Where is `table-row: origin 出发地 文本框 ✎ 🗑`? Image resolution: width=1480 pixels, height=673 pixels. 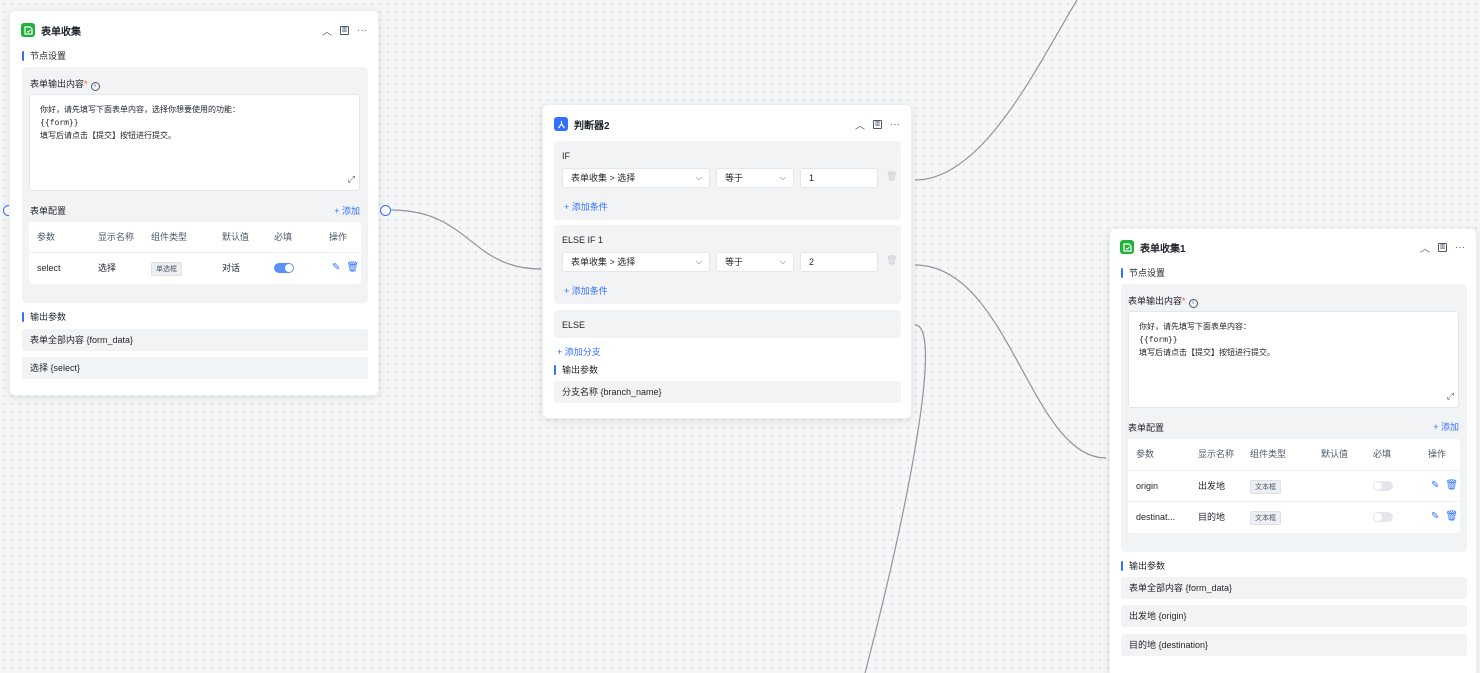
table-row: origin 出发地 文本框 ✎ 🗑 is located at coordinates (1294, 485).